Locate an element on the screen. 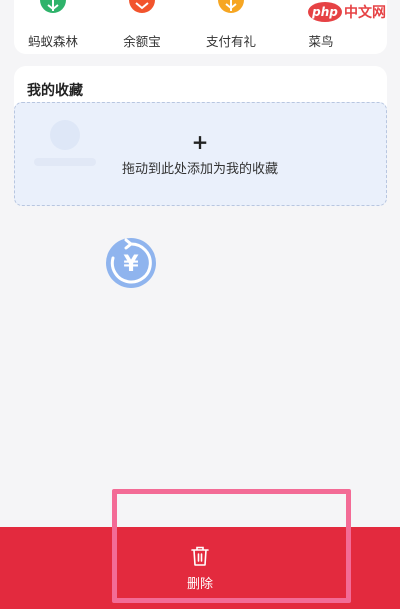 This screenshot has width=400, height=609. app-label: 余额宝 is located at coordinates (142, 41).